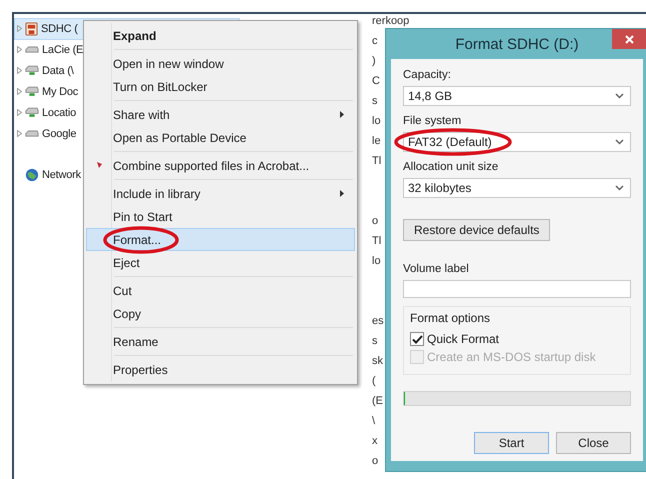 This screenshot has height=479, width=646. What do you see at coordinates (436, 269) in the screenshot?
I see `field-label: Volume label` at bounding box center [436, 269].